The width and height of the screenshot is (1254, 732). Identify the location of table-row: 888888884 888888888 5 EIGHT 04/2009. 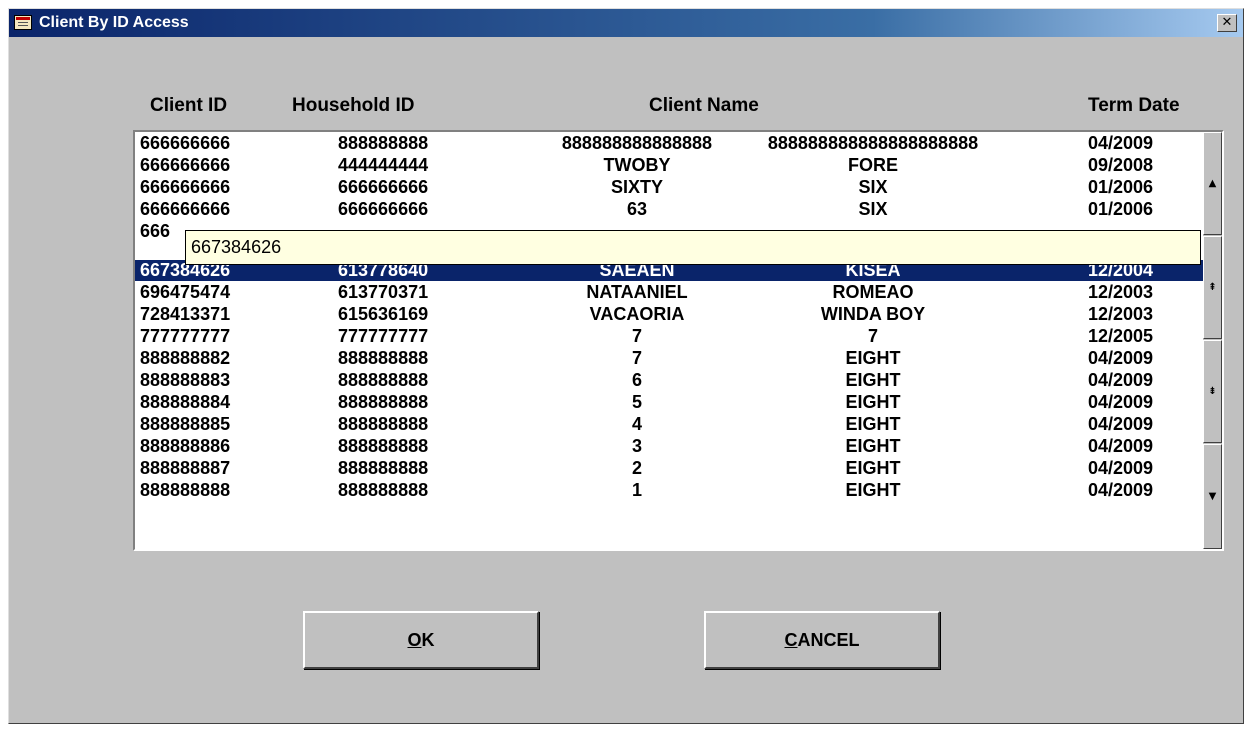
(669, 402).